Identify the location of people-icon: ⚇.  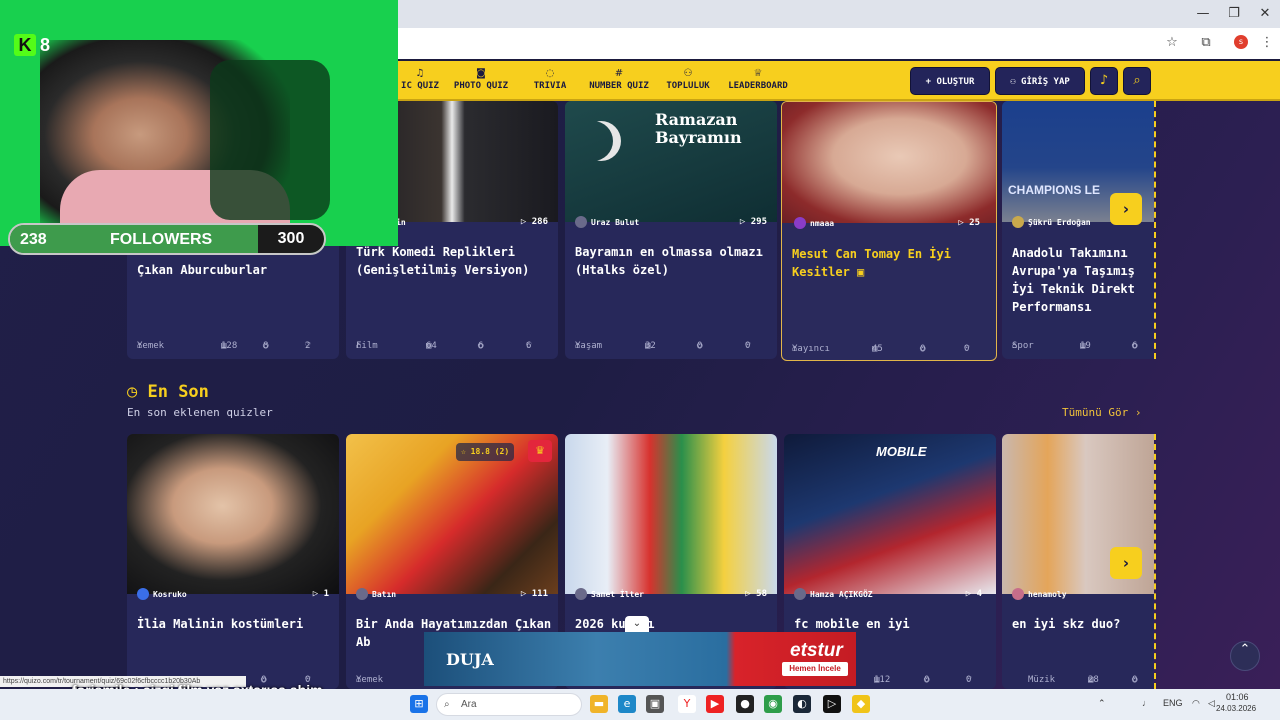
(688, 73).